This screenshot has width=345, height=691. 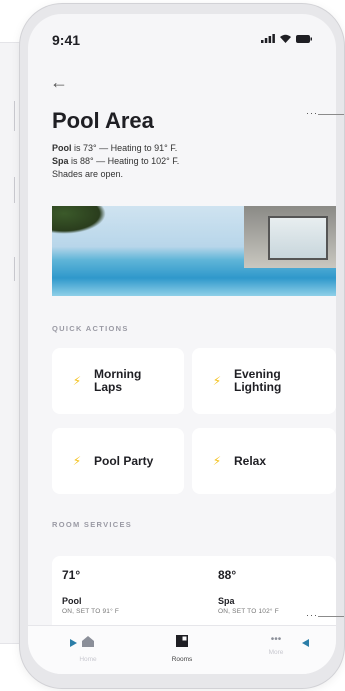 I want to click on battery-icon, so click(x=304, y=38).